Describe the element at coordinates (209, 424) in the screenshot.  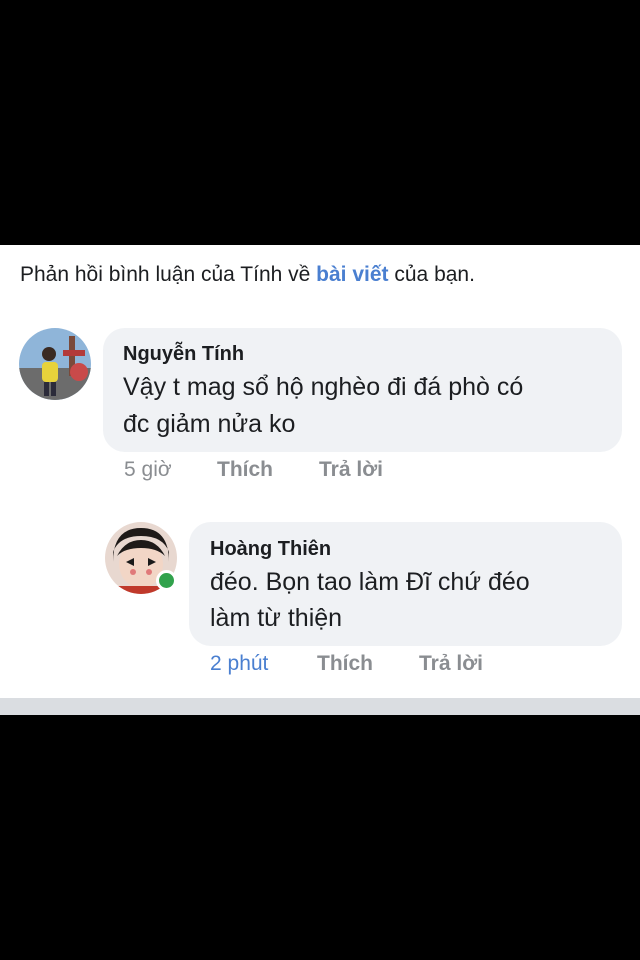
I see `comment-text-line: đc giảm nửa ko` at that location.